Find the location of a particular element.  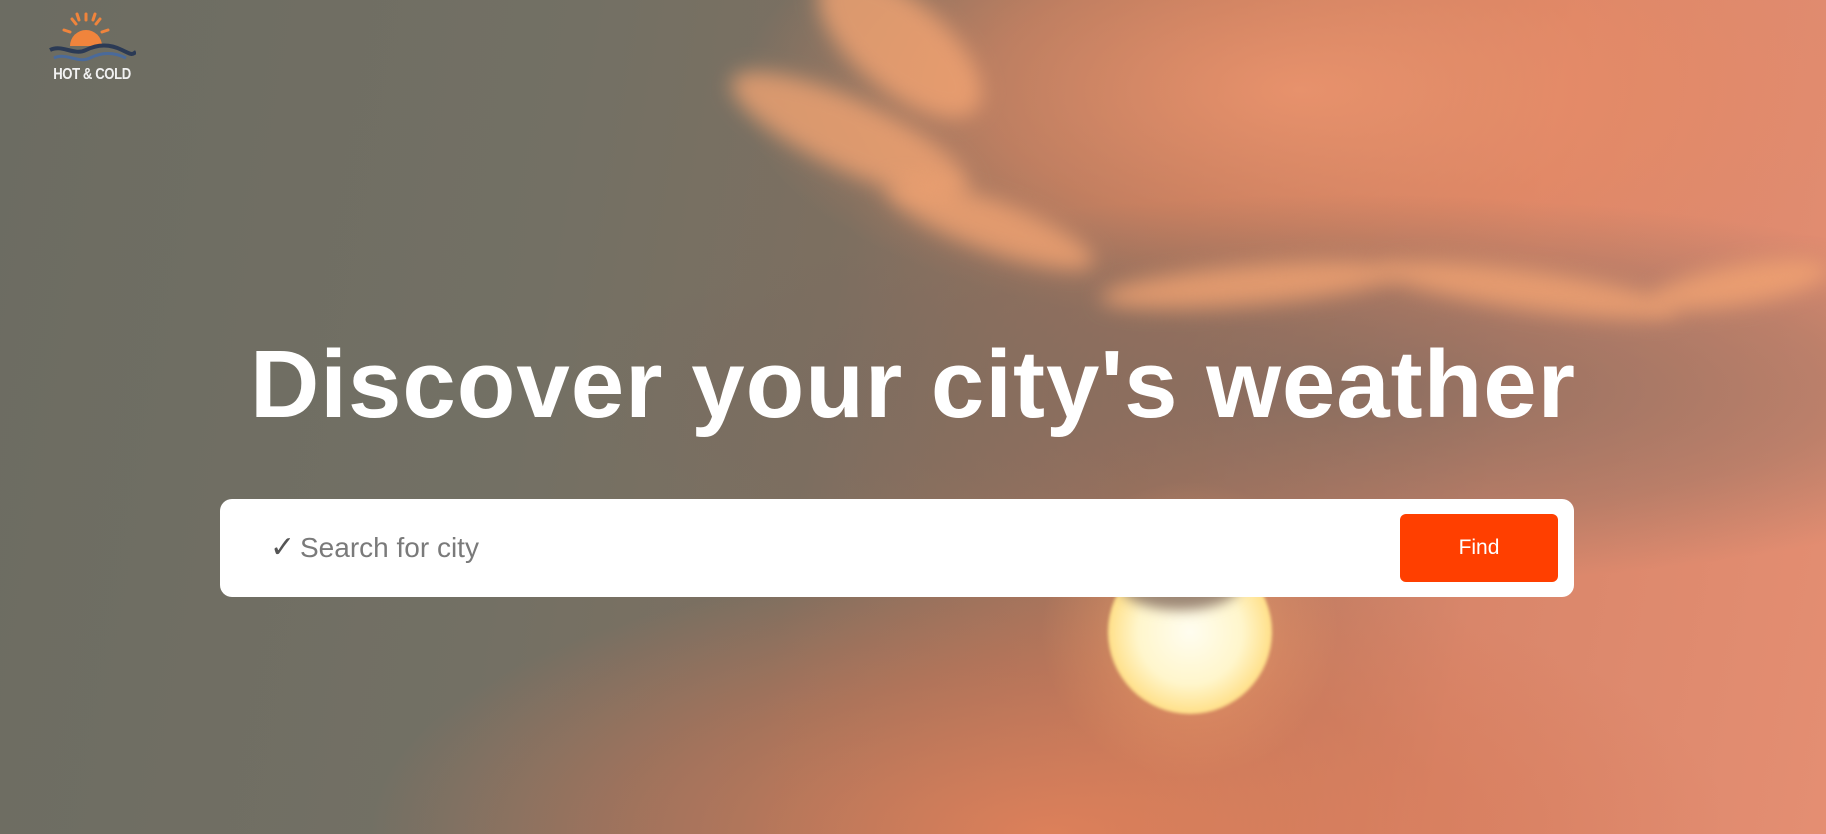

page-title: Discover your city's weather is located at coordinates (913, 384).